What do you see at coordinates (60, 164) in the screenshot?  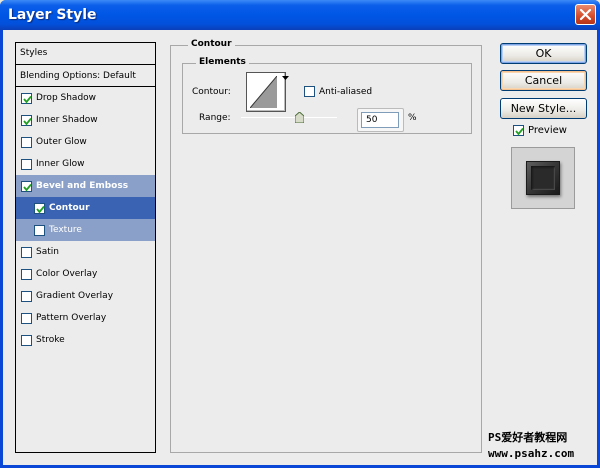 I see `style-item-label: Inner Glow` at bounding box center [60, 164].